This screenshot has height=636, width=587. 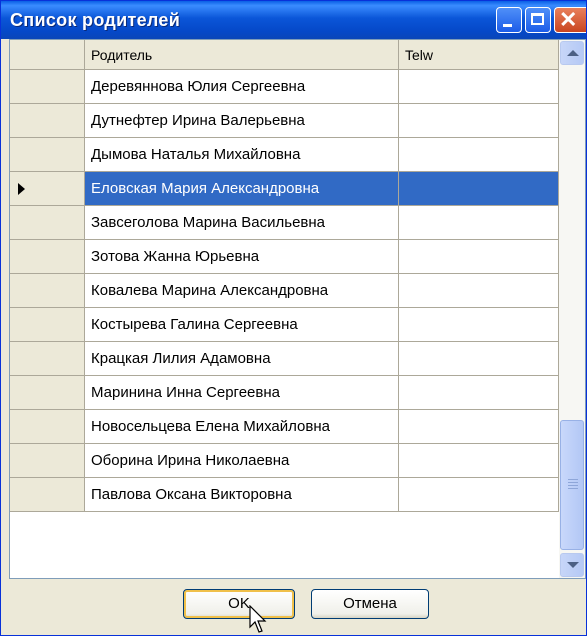 What do you see at coordinates (509, 20) in the screenshot?
I see `minimize-button` at bounding box center [509, 20].